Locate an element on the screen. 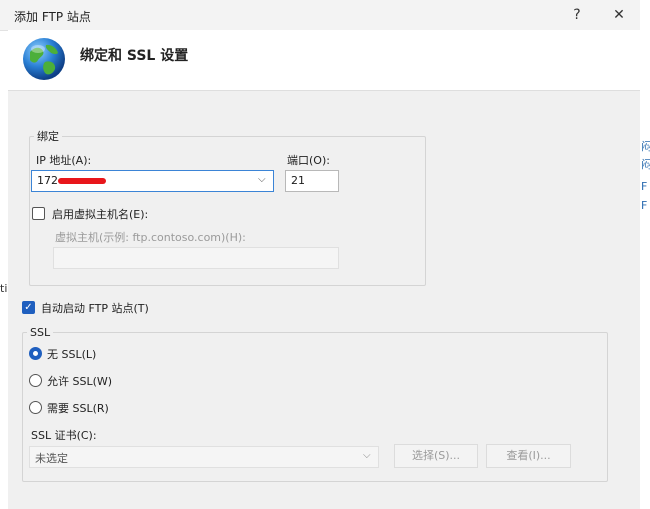 This screenshot has width=650, height=509. radio-no-ssl is located at coordinates (35, 353).